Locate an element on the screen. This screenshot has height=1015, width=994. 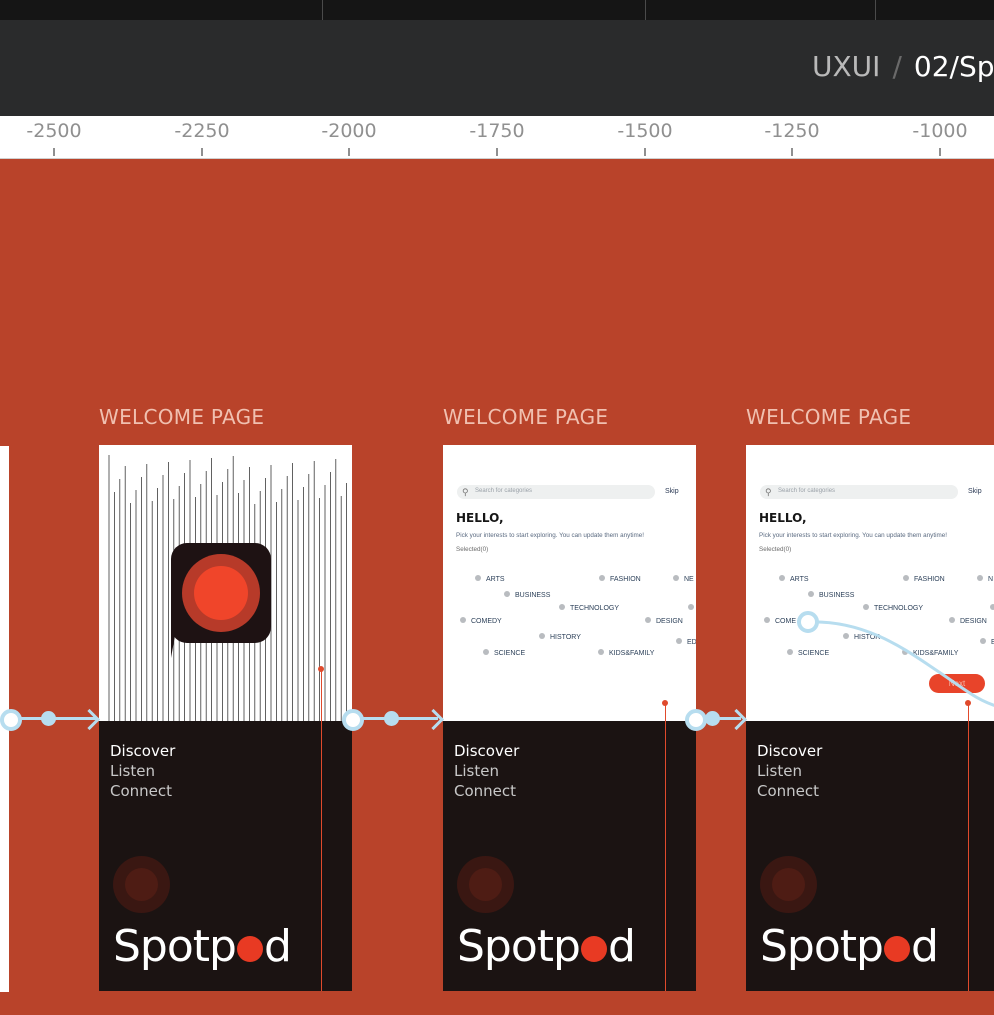
skip-button: Skip is located at coordinates (672, 491).